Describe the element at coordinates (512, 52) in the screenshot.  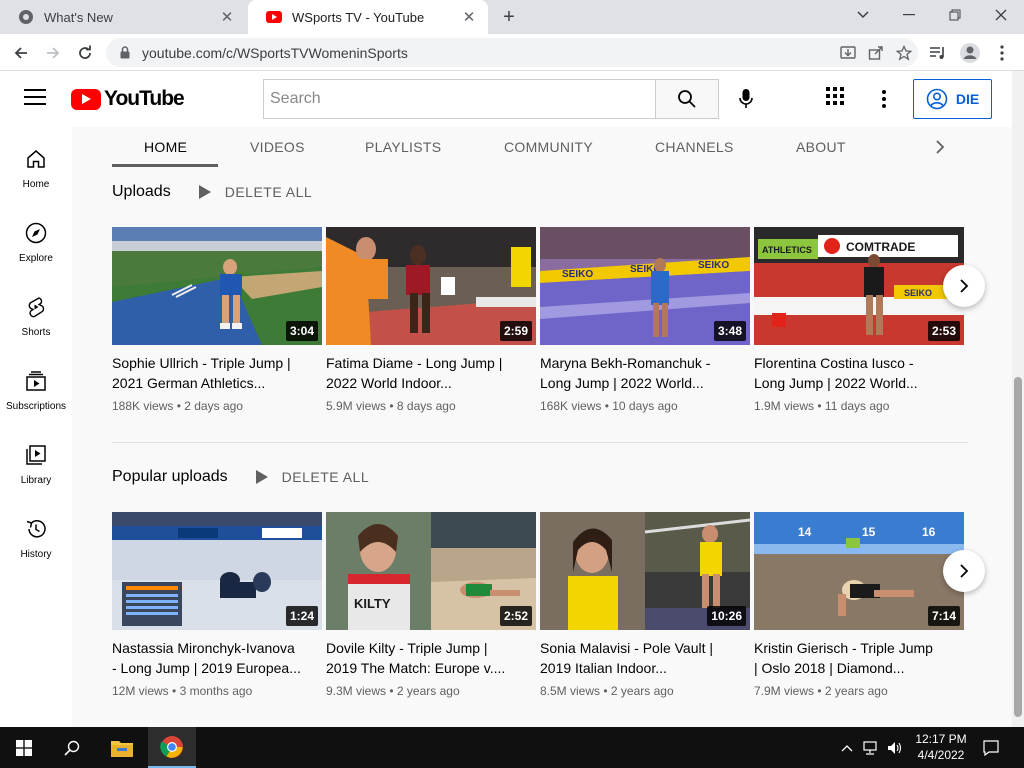
I see `omnibox: youtube.com/c/WSportsTVWomeninSports` at that location.